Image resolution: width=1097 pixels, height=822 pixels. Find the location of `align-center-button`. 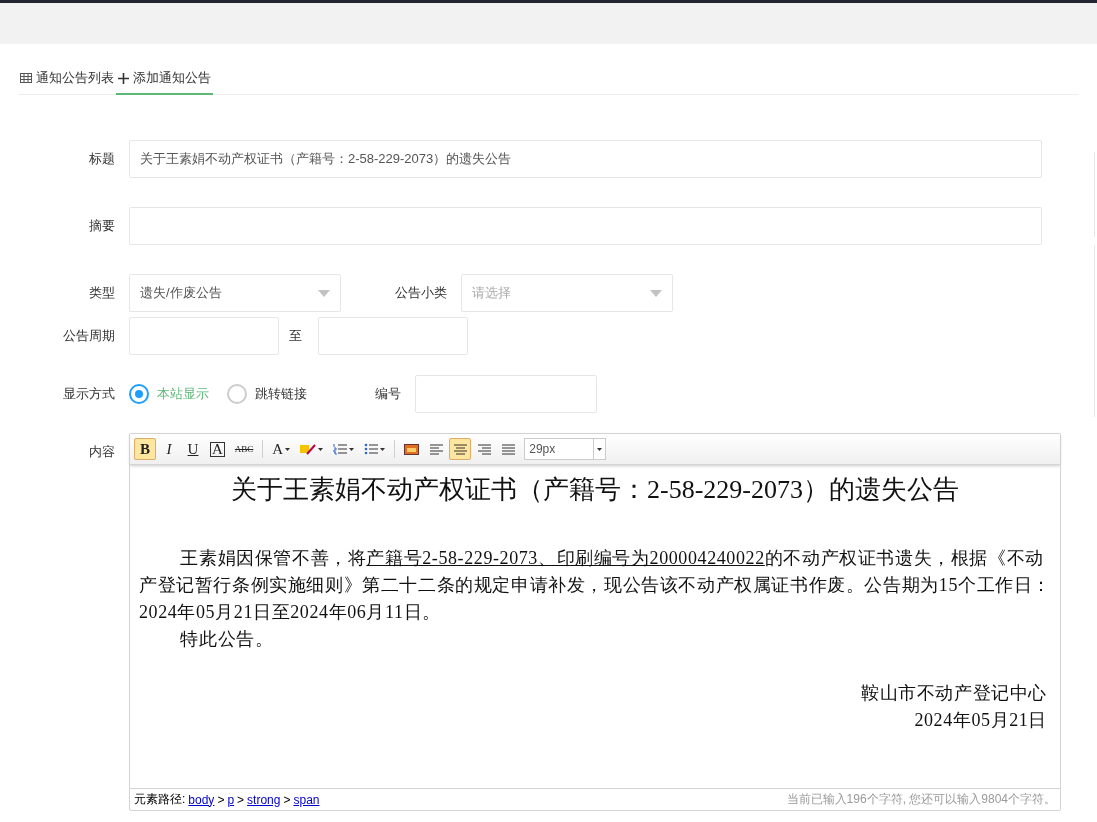

align-center-button is located at coordinates (460, 449).